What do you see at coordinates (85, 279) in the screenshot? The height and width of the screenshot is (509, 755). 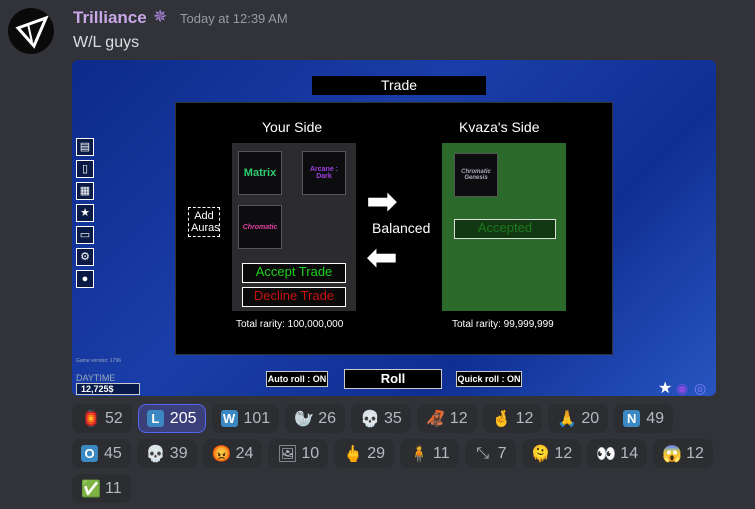 I see `egg-icon: ●` at bounding box center [85, 279].